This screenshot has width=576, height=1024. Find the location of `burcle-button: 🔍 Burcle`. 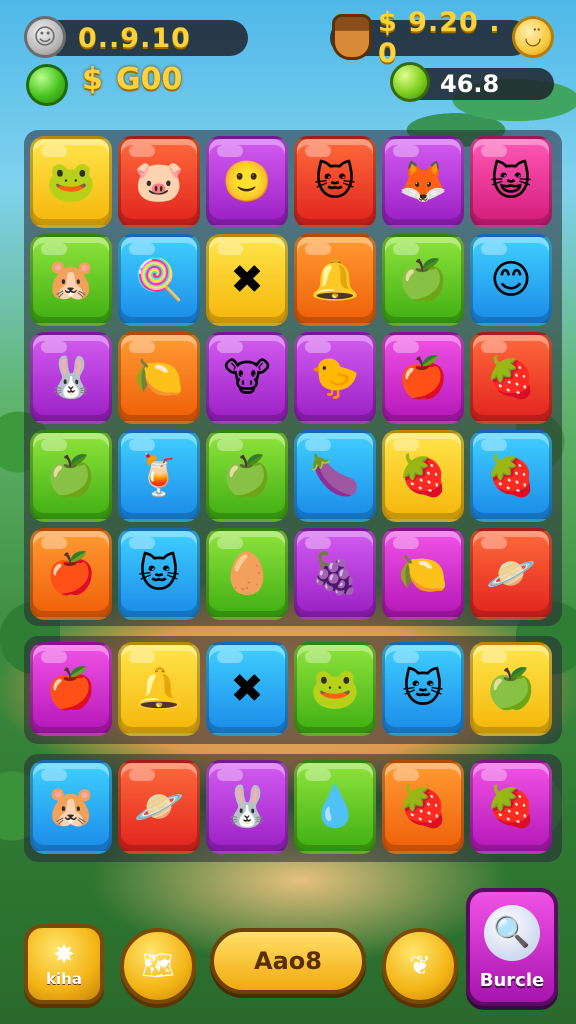

burcle-button: 🔍 Burcle is located at coordinates (512, 947).